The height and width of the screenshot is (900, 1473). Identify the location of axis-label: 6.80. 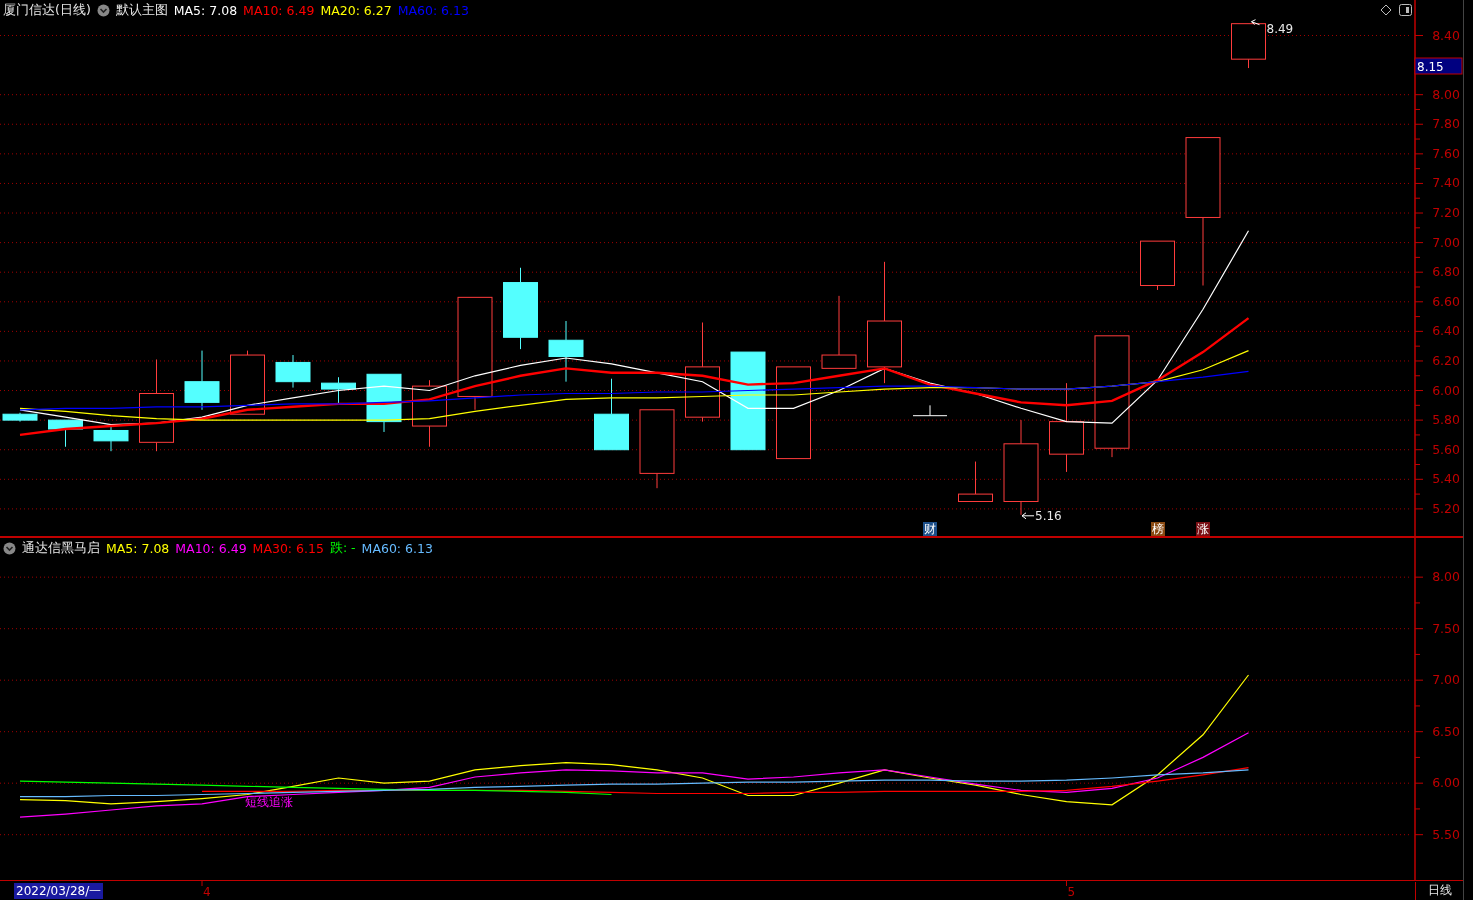
(1446, 272).